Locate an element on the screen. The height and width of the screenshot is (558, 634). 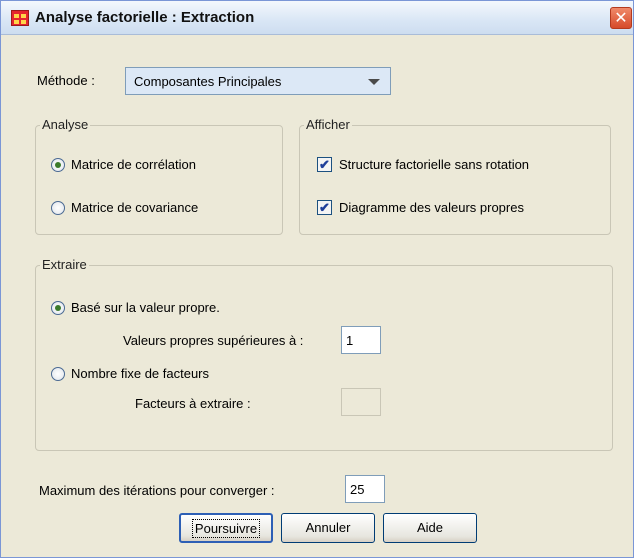
window-title: Analyse factorielle : Extraction is located at coordinates (145, 17).